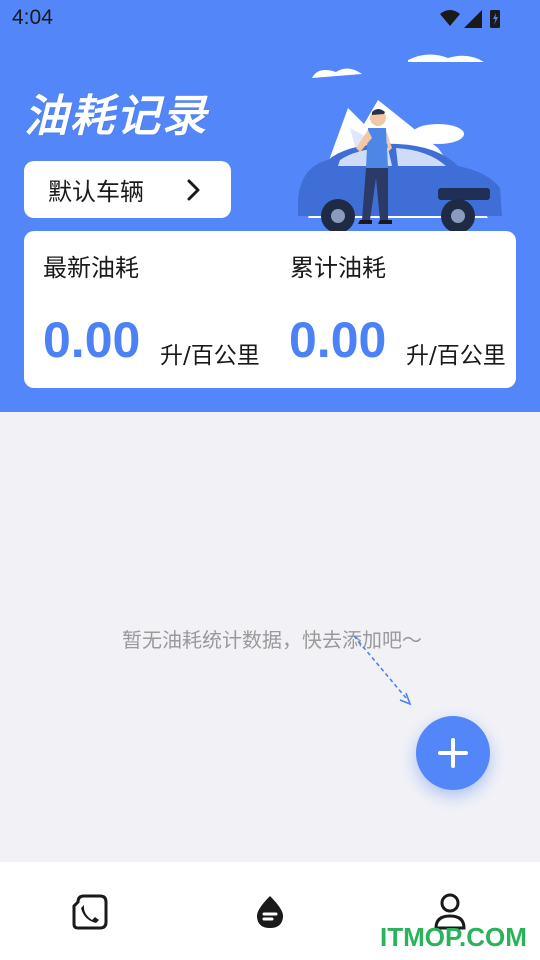 The image size is (540, 960). I want to click on car-illustration, so click(400, 143).